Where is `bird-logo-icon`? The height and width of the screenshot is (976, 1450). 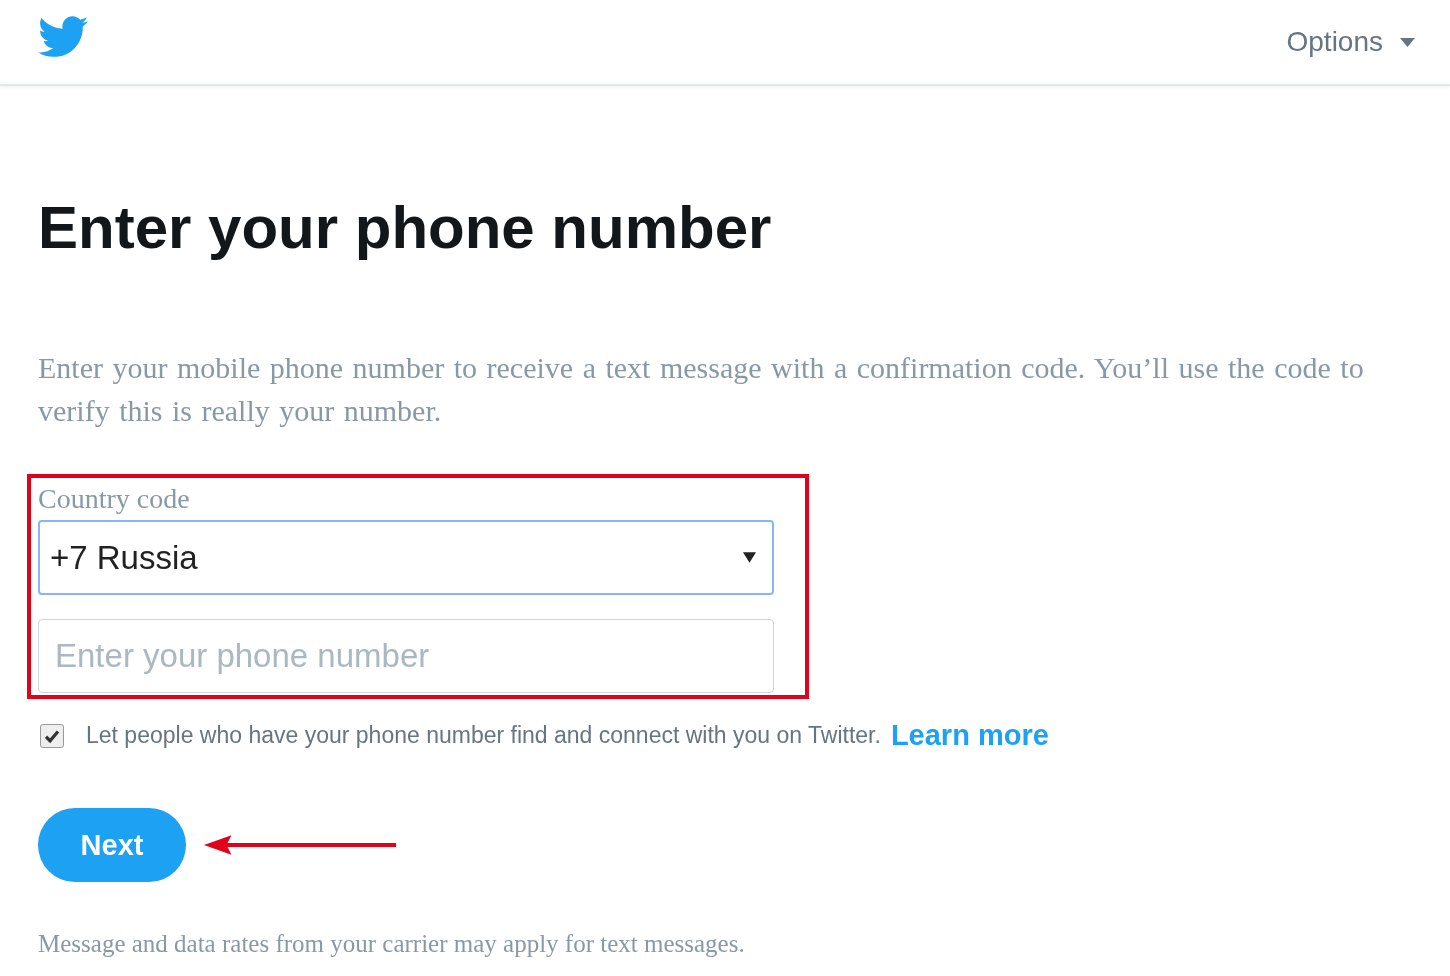 bird-logo-icon is located at coordinates (63, 37).